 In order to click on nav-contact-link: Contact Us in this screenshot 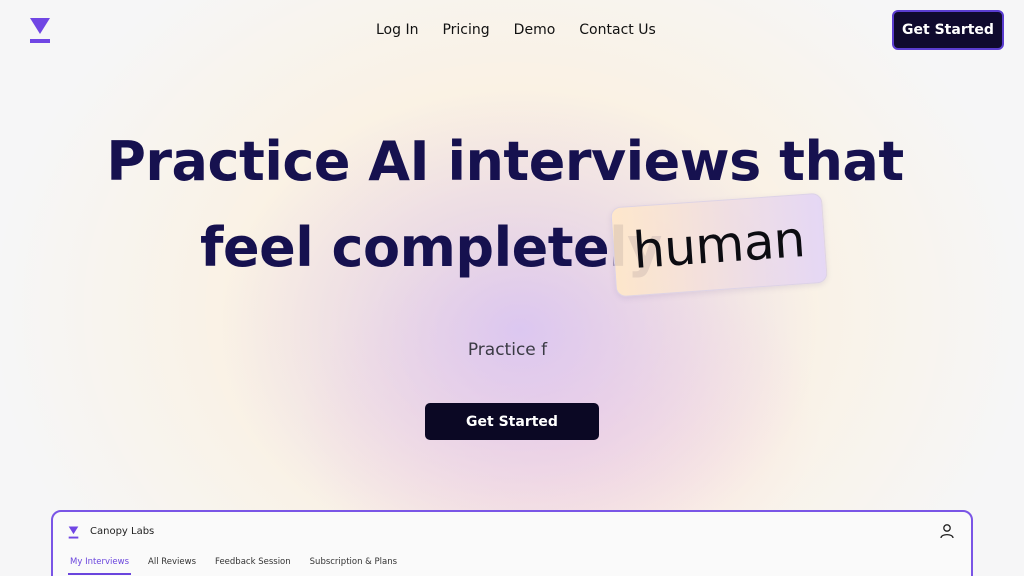, I will do `click(617, 30)`.